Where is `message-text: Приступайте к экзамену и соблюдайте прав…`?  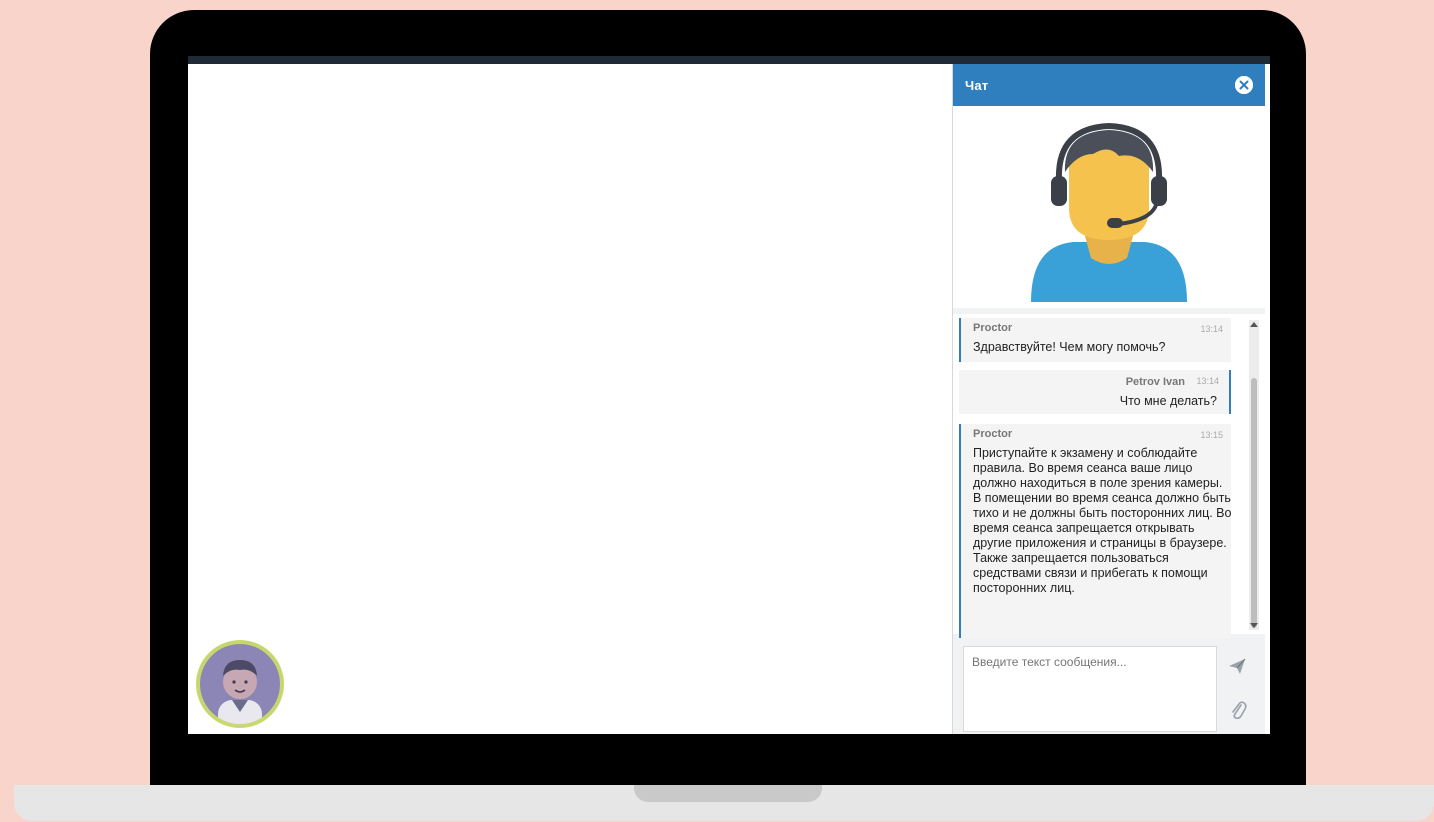 message-text: Приступайте к экзамену и соблюдайте прав… is located at coordinates (1102, 520).